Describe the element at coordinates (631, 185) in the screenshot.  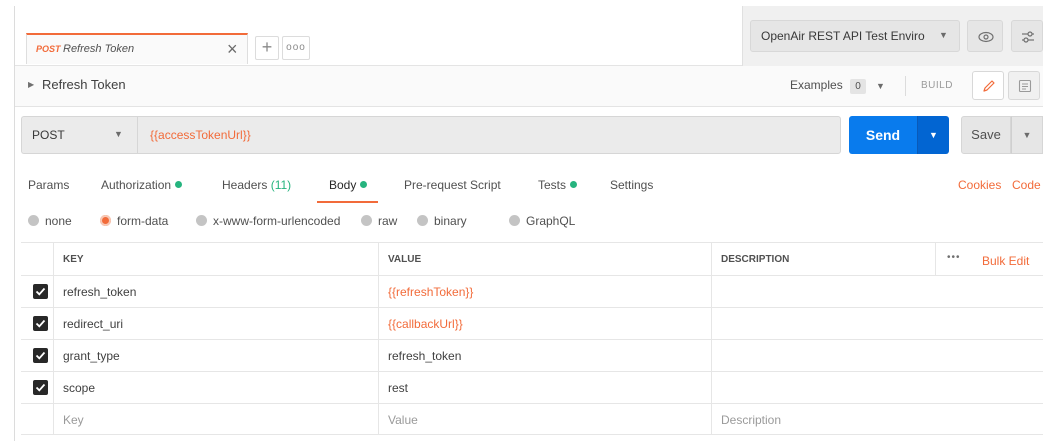
I see `tab-settings: Settings` at that location.